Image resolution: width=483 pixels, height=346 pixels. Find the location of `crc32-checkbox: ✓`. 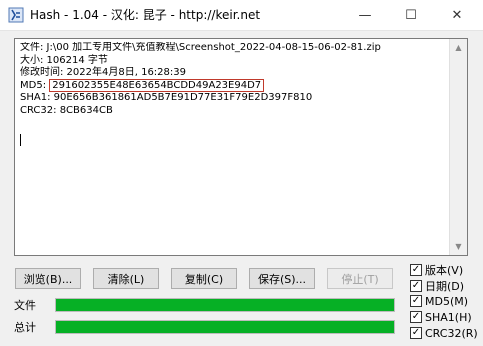

crc32-checkbox: ✓ is located at coordinates (416, 333).